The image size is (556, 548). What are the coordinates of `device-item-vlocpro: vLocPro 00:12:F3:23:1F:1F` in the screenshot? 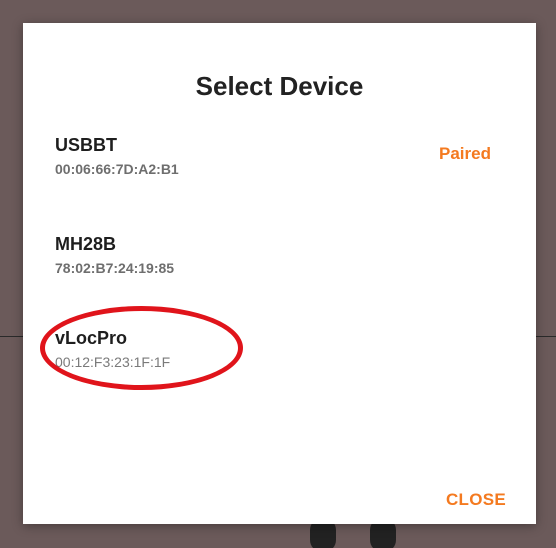 It's located at (280, 349).